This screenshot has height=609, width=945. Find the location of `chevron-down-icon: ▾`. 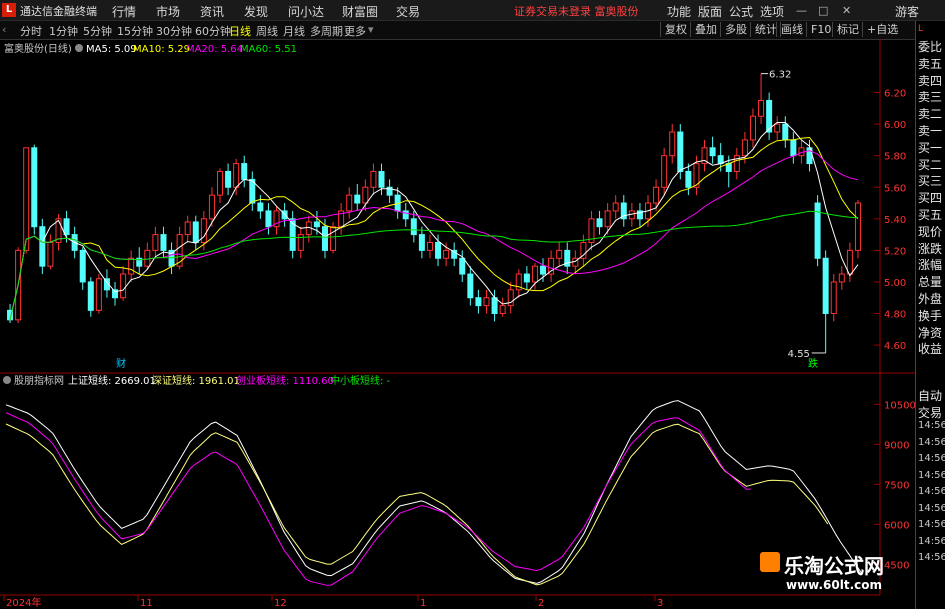

chevron-down-icon: ▾ is located at coordinates (371, 29).